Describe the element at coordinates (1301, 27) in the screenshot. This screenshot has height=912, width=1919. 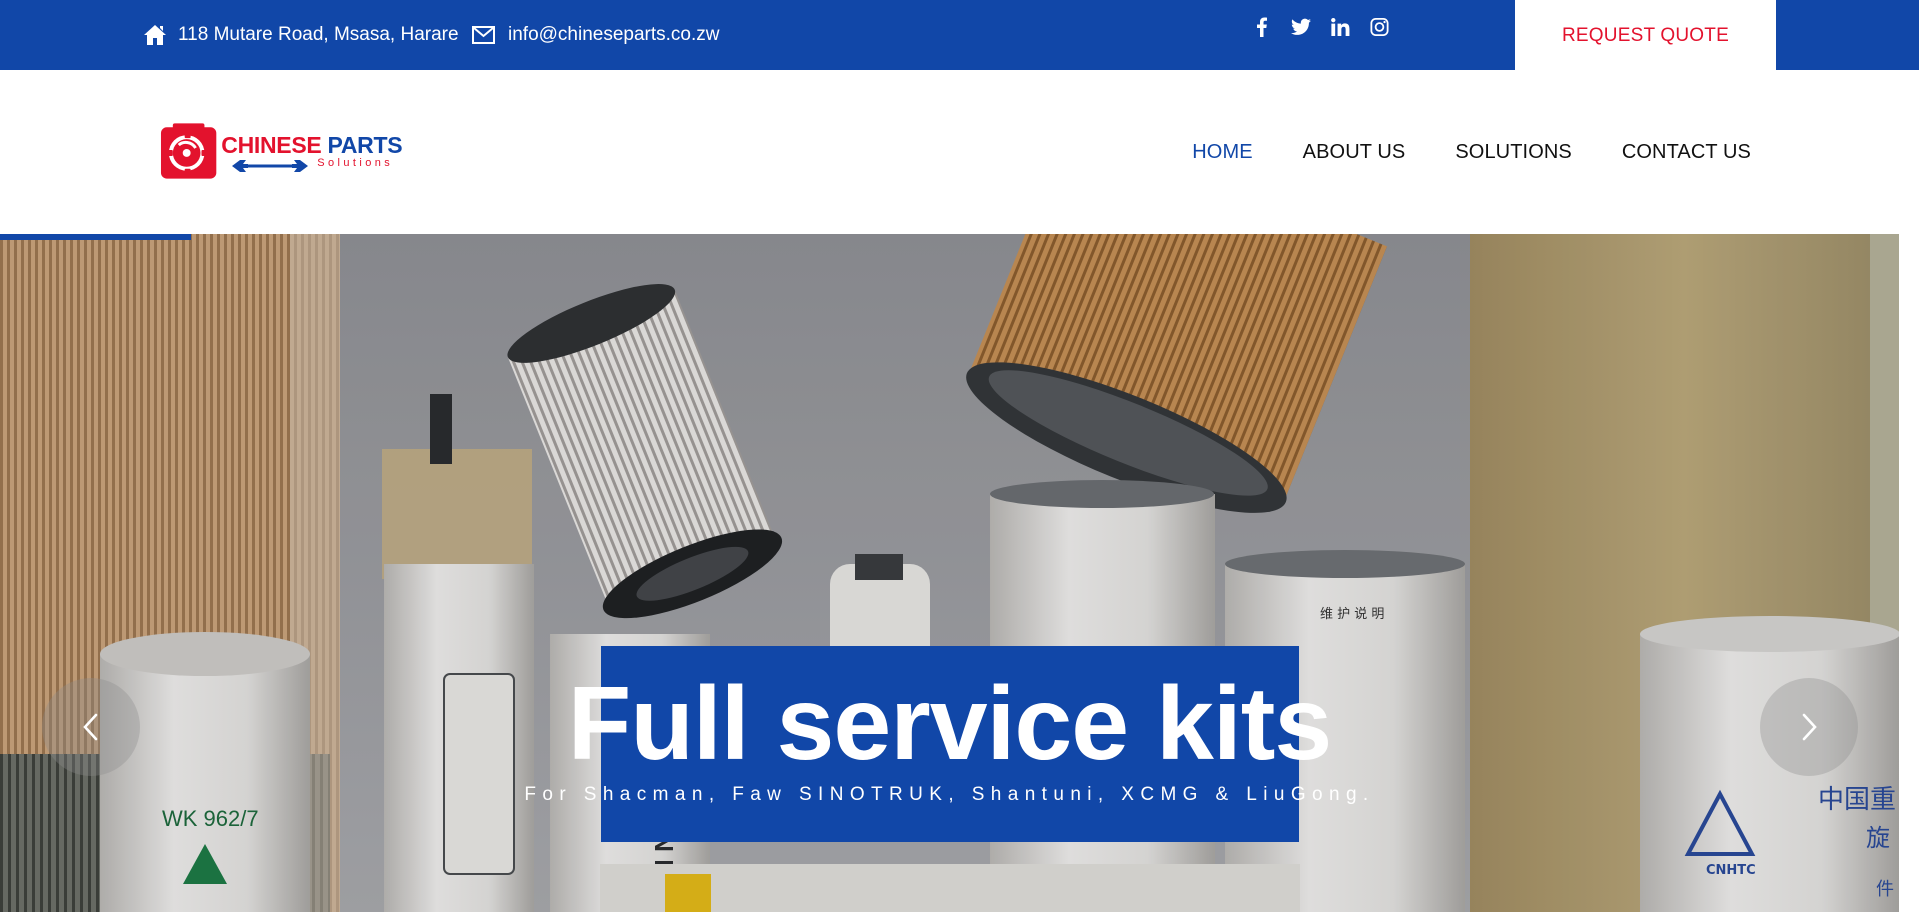
I see `twitter-icon` at that location.